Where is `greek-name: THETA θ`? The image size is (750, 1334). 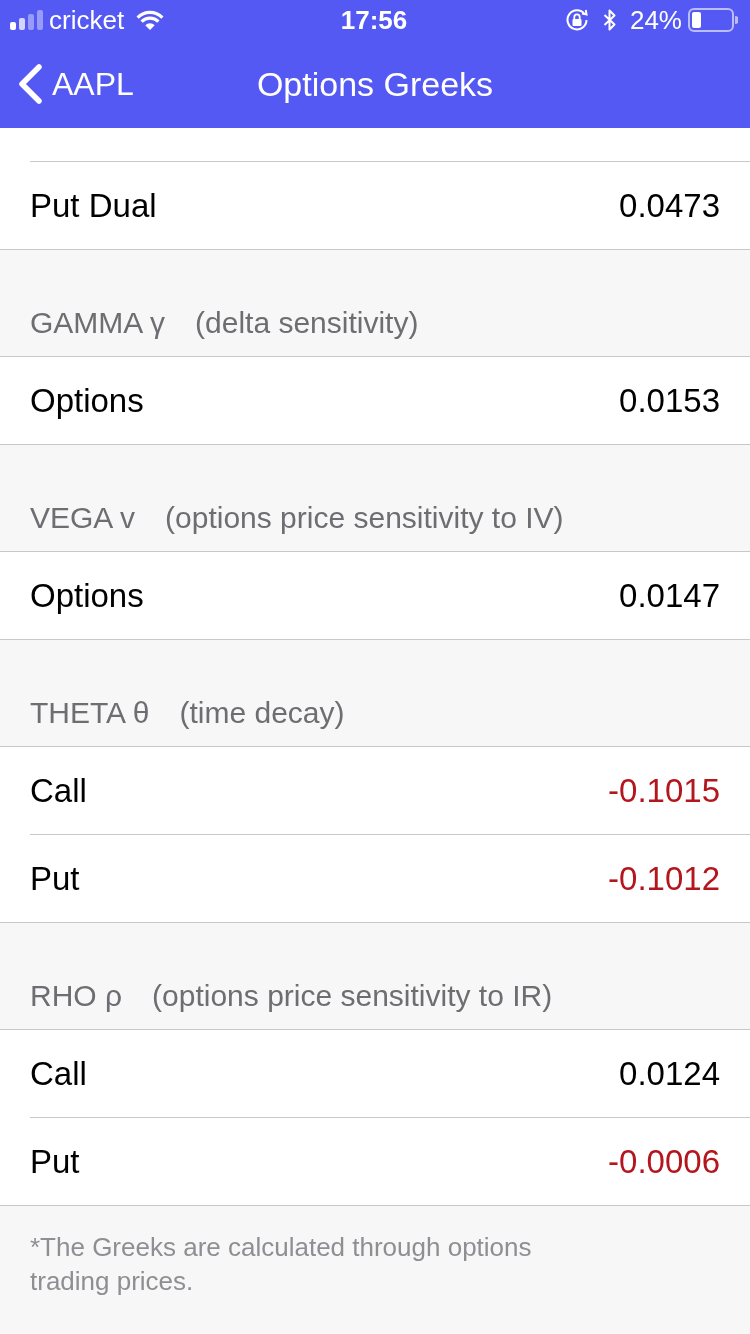 greek-name: THETA θ is located at coordinates (90, 713).